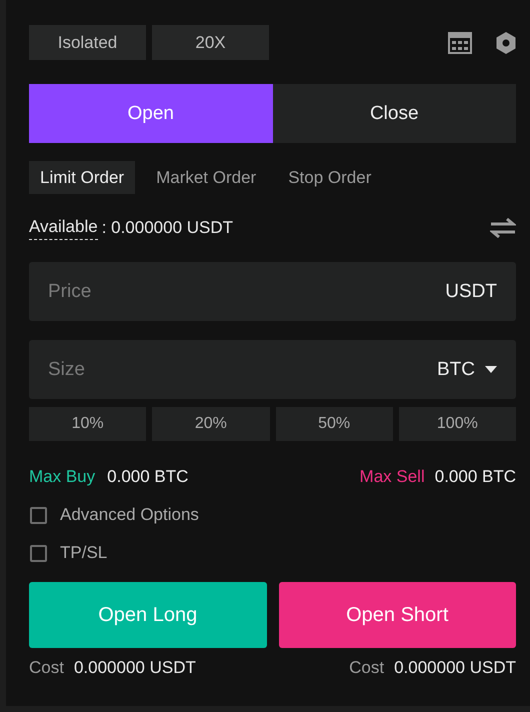  Describe the element at coordinates (460, 43) in the screenshot. I see `calculator-icon` at that location.